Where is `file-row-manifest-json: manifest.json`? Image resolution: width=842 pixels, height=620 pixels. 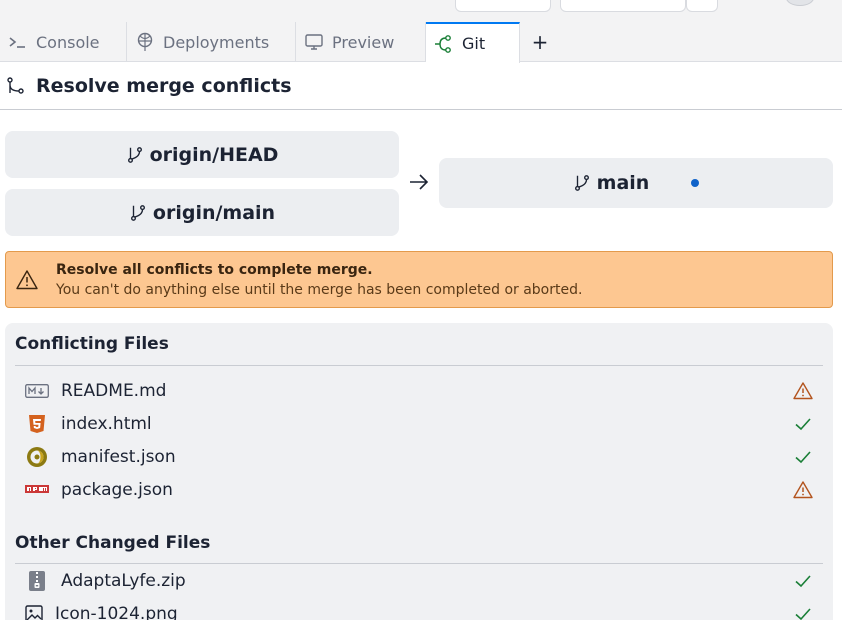
file-row-manifest-json: manifest.json is located at coordinates (419, 456).